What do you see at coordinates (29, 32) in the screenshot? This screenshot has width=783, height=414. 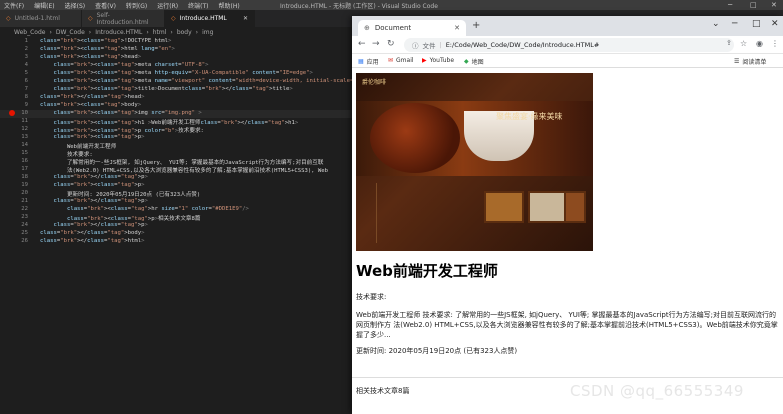 I see `breadcrumb-item: Web_Code` at bounding box center [29, 32].